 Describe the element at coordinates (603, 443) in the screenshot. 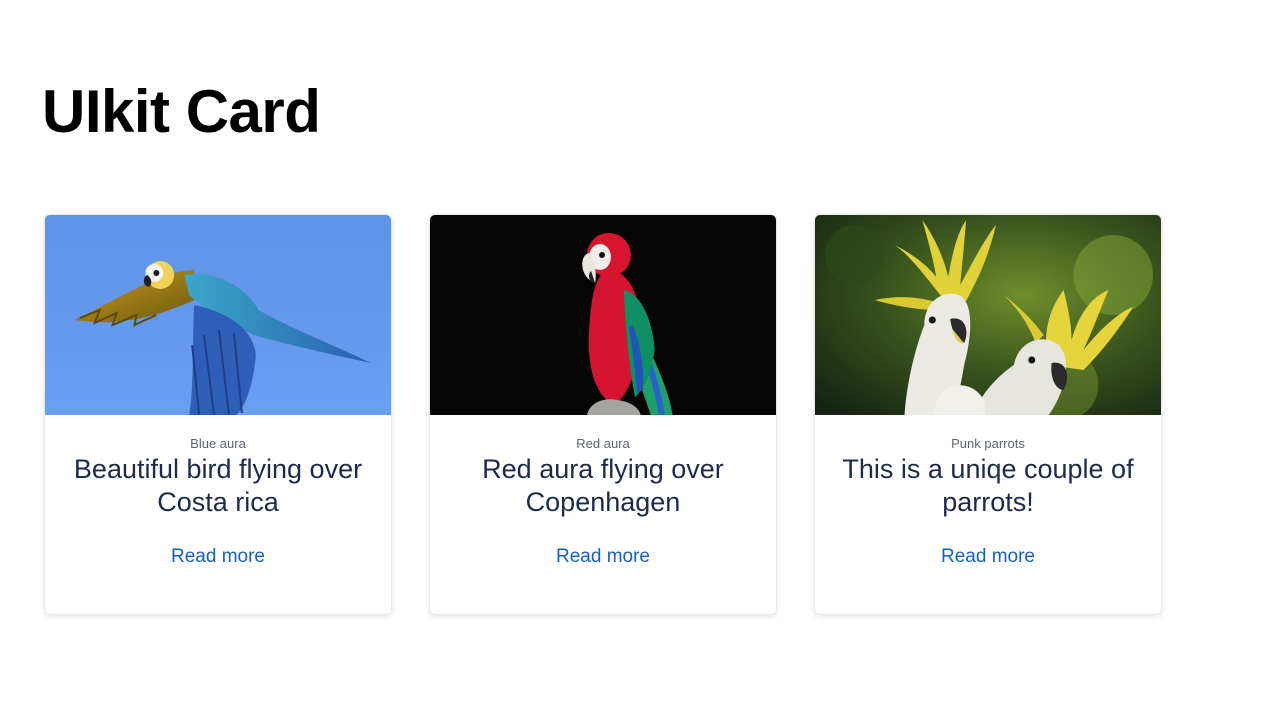

I see `card-meta: Red aura` at that location.